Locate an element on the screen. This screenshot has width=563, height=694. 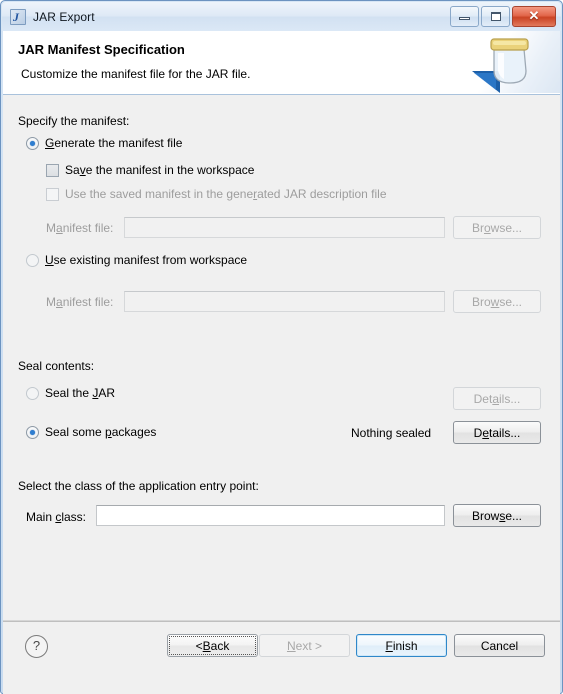
window-controls: ✕ is located at coordinates (503, 16).